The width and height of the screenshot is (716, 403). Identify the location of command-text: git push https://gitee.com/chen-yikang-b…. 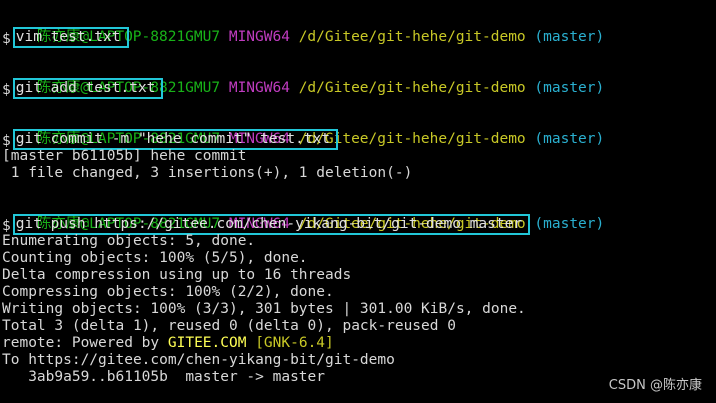
(269, 224).